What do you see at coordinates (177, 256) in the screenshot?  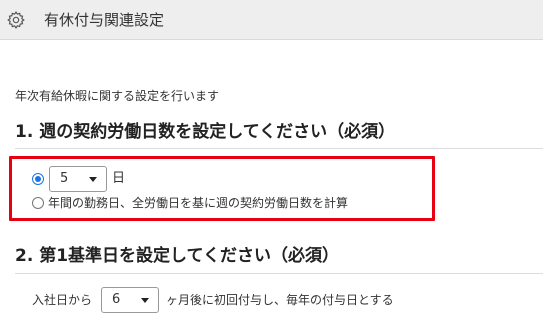 I see `section2-title: 2. 第1基準日を設定してください（必須）` at bounding box center [177, 256].